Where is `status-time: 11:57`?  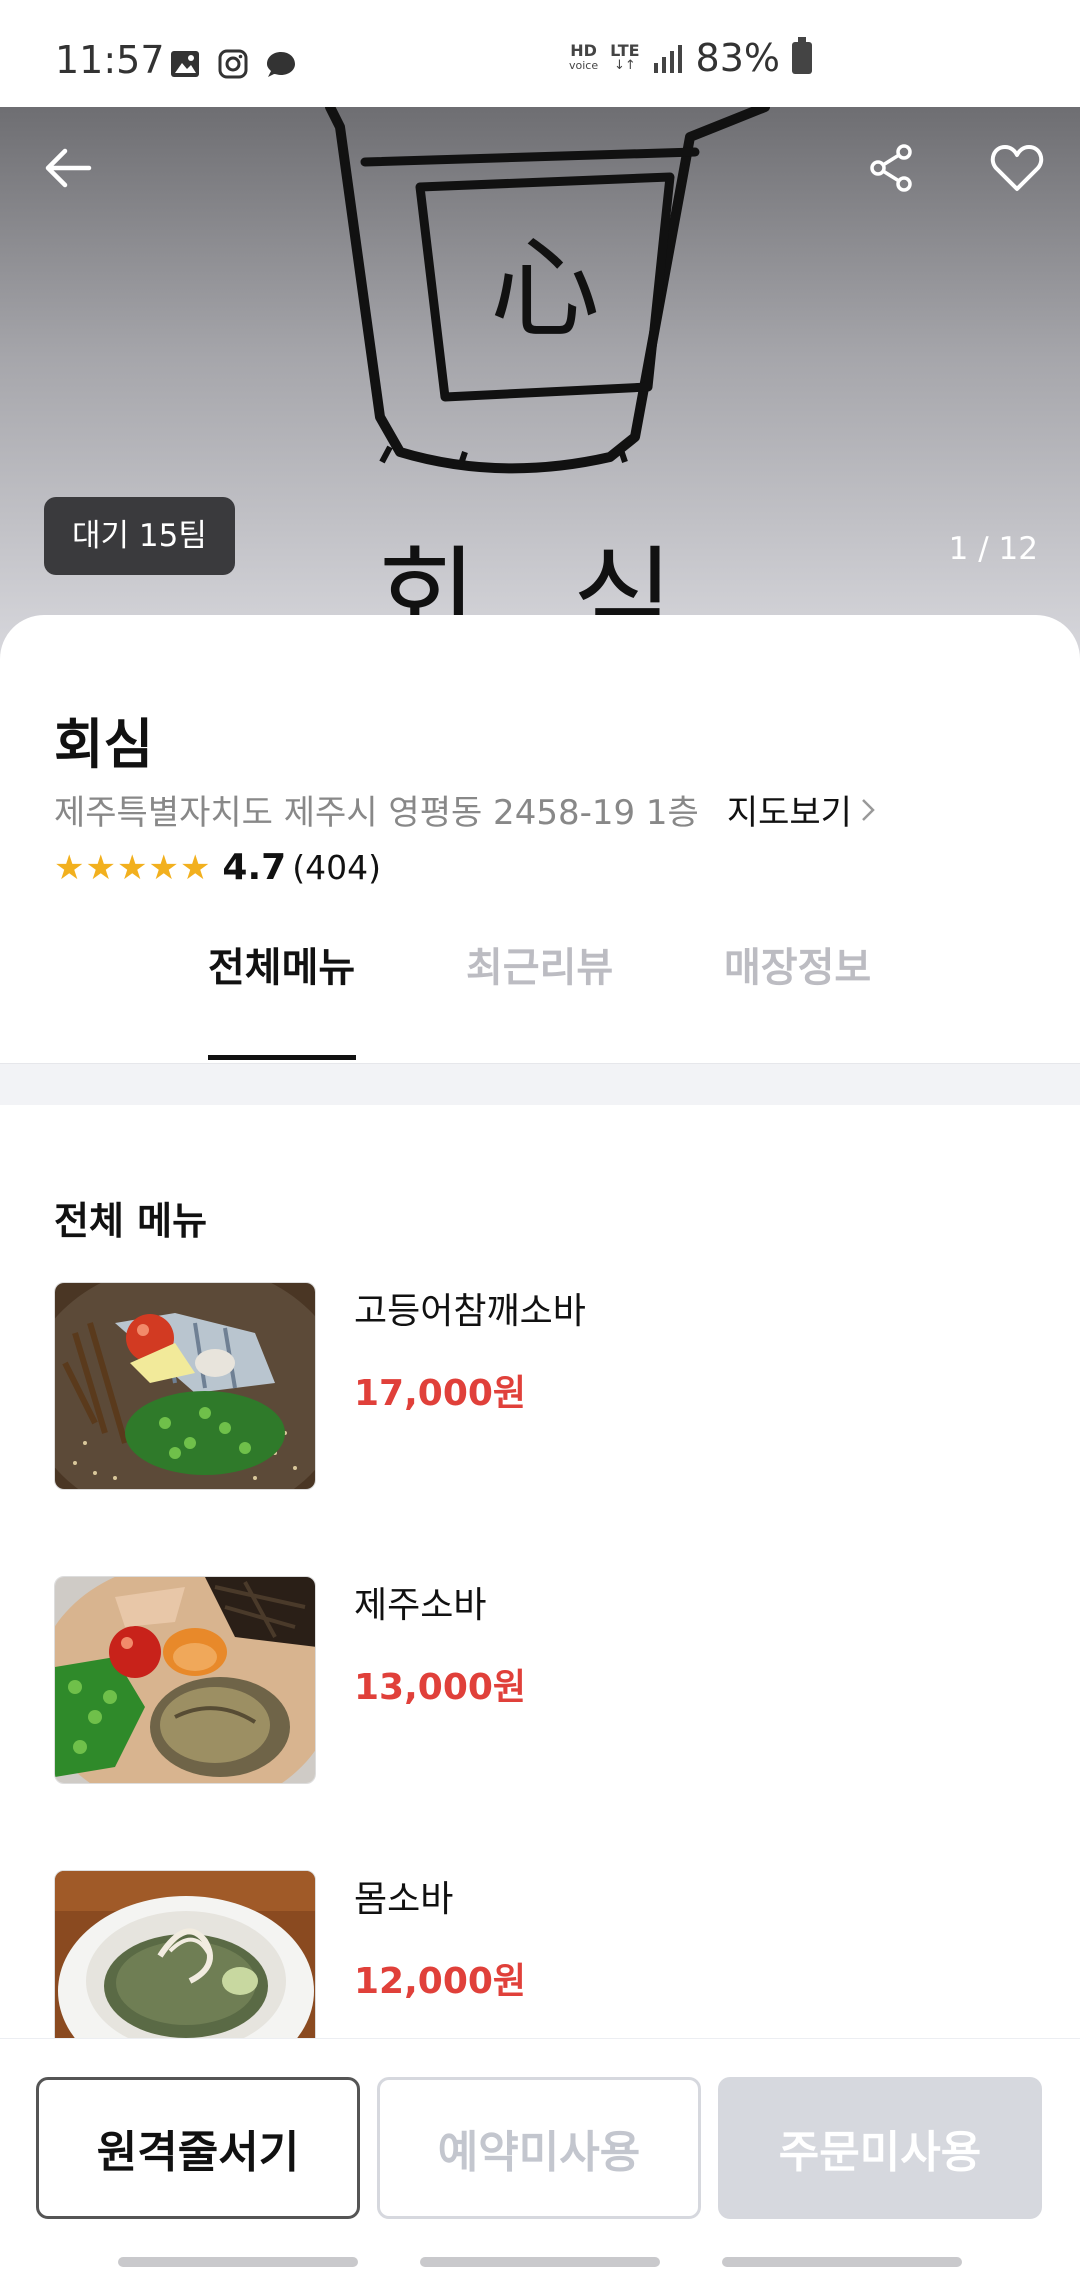 status-time: 11:57 is located at coordinates (110, 60).